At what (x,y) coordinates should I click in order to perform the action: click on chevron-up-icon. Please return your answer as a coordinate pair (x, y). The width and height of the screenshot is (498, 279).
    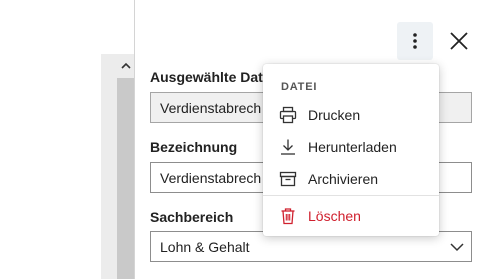
    Looking at the image, I should click on (125, 65).